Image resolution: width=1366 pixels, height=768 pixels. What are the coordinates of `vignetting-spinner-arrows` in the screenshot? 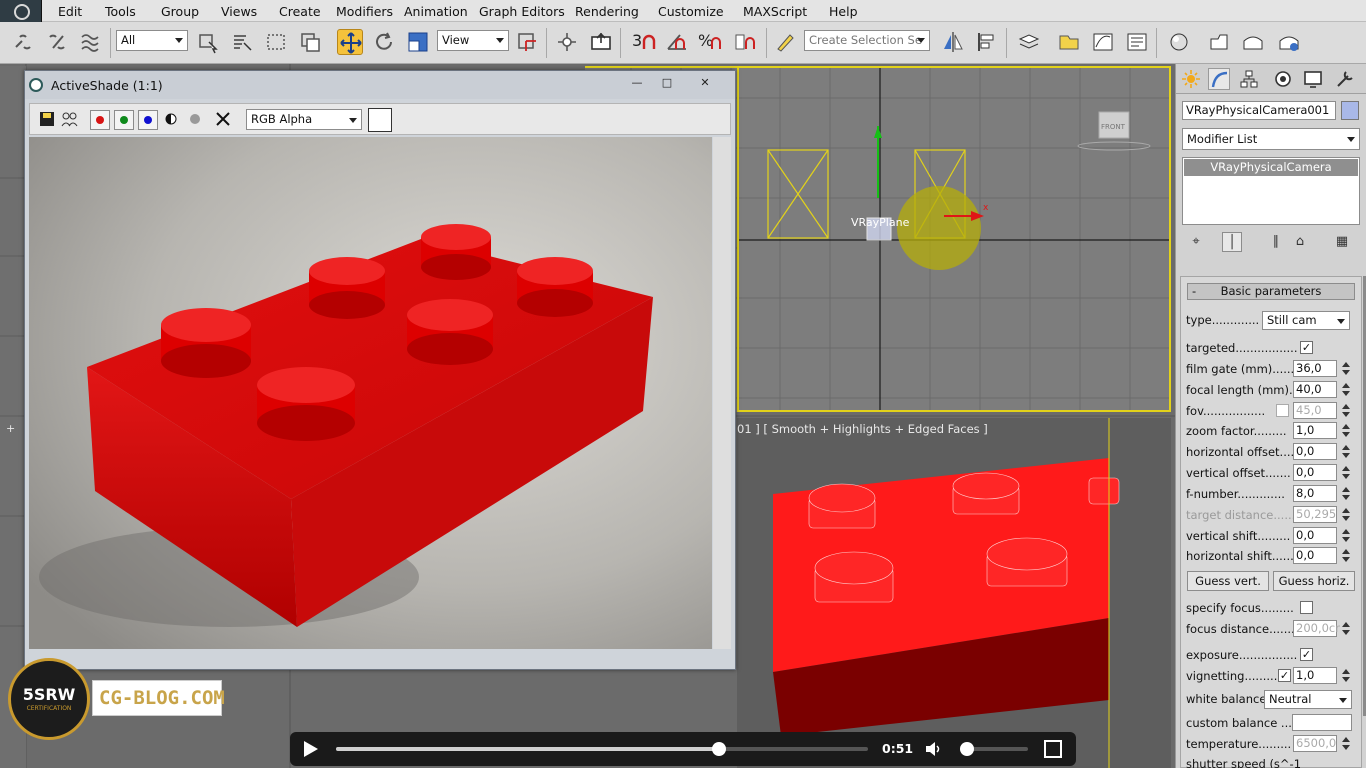 It's located at (1346, 676).